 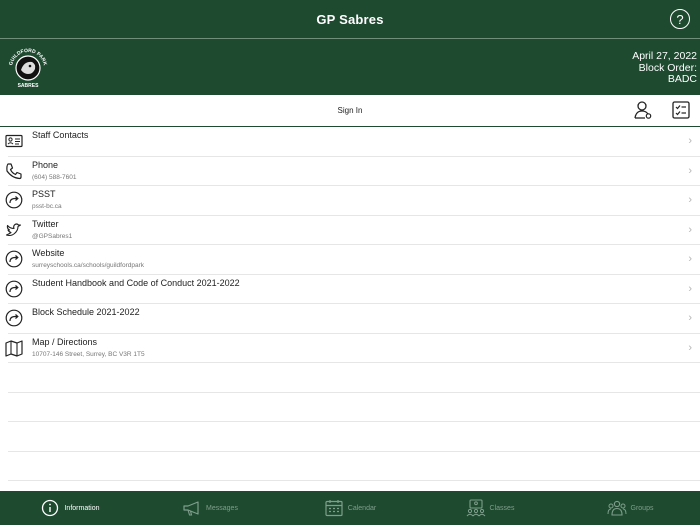 I want to click on school-logo: GUILDFORD PARK SABRES, so click(x=28, y=68).